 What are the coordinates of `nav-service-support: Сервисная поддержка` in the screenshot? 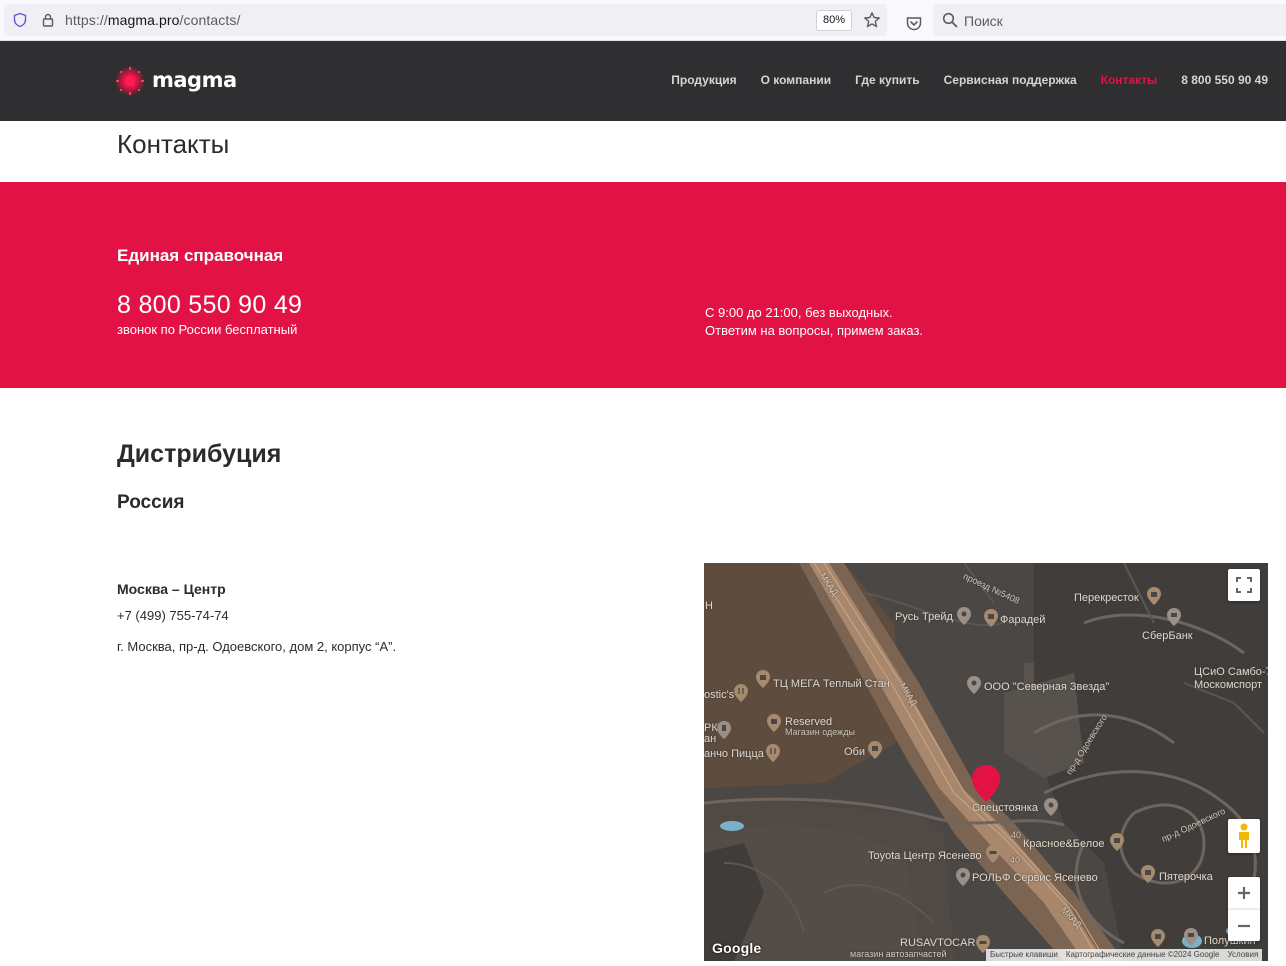 It's located at (1010, 80).